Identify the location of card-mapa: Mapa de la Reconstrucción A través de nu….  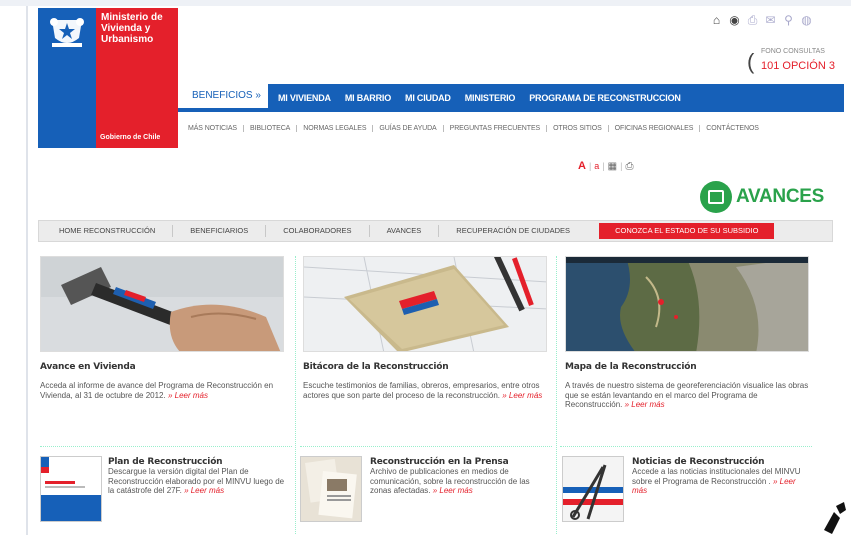
(689, 333).